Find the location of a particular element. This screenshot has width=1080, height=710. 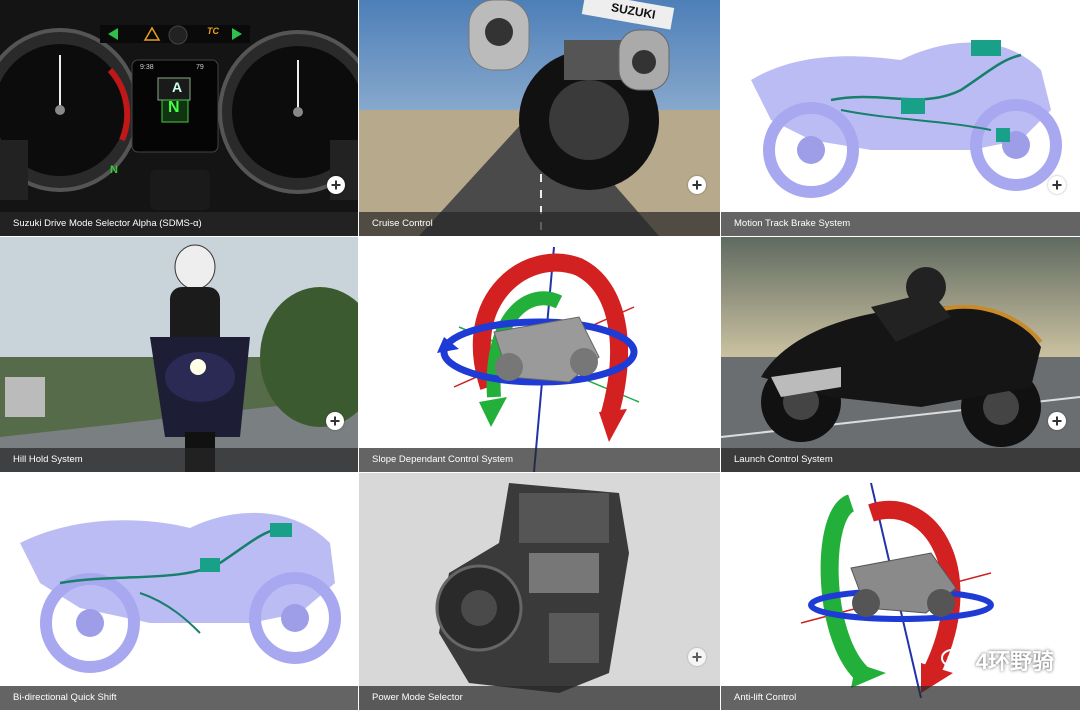

tile-slope-dependant: Slope Dependant Control System is located at coordinates (539, 354).